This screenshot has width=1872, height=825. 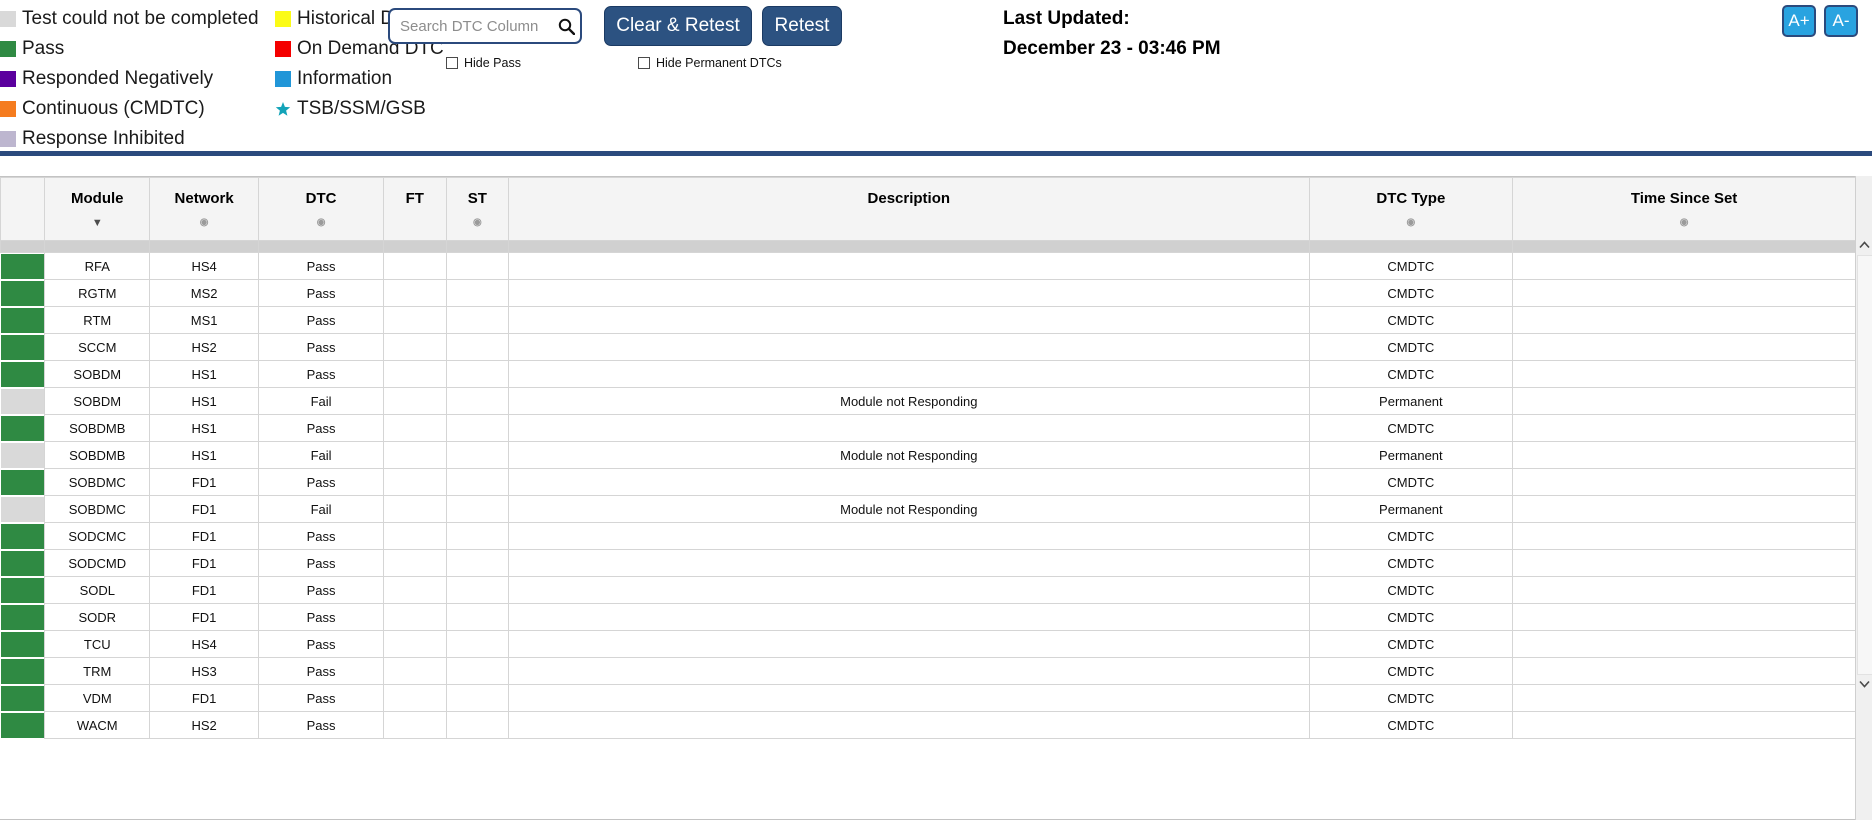 What do you see at coordinates (414, 198) in the screenshot?
I see `column-header-label: FT` at bounding box center [414, 198].